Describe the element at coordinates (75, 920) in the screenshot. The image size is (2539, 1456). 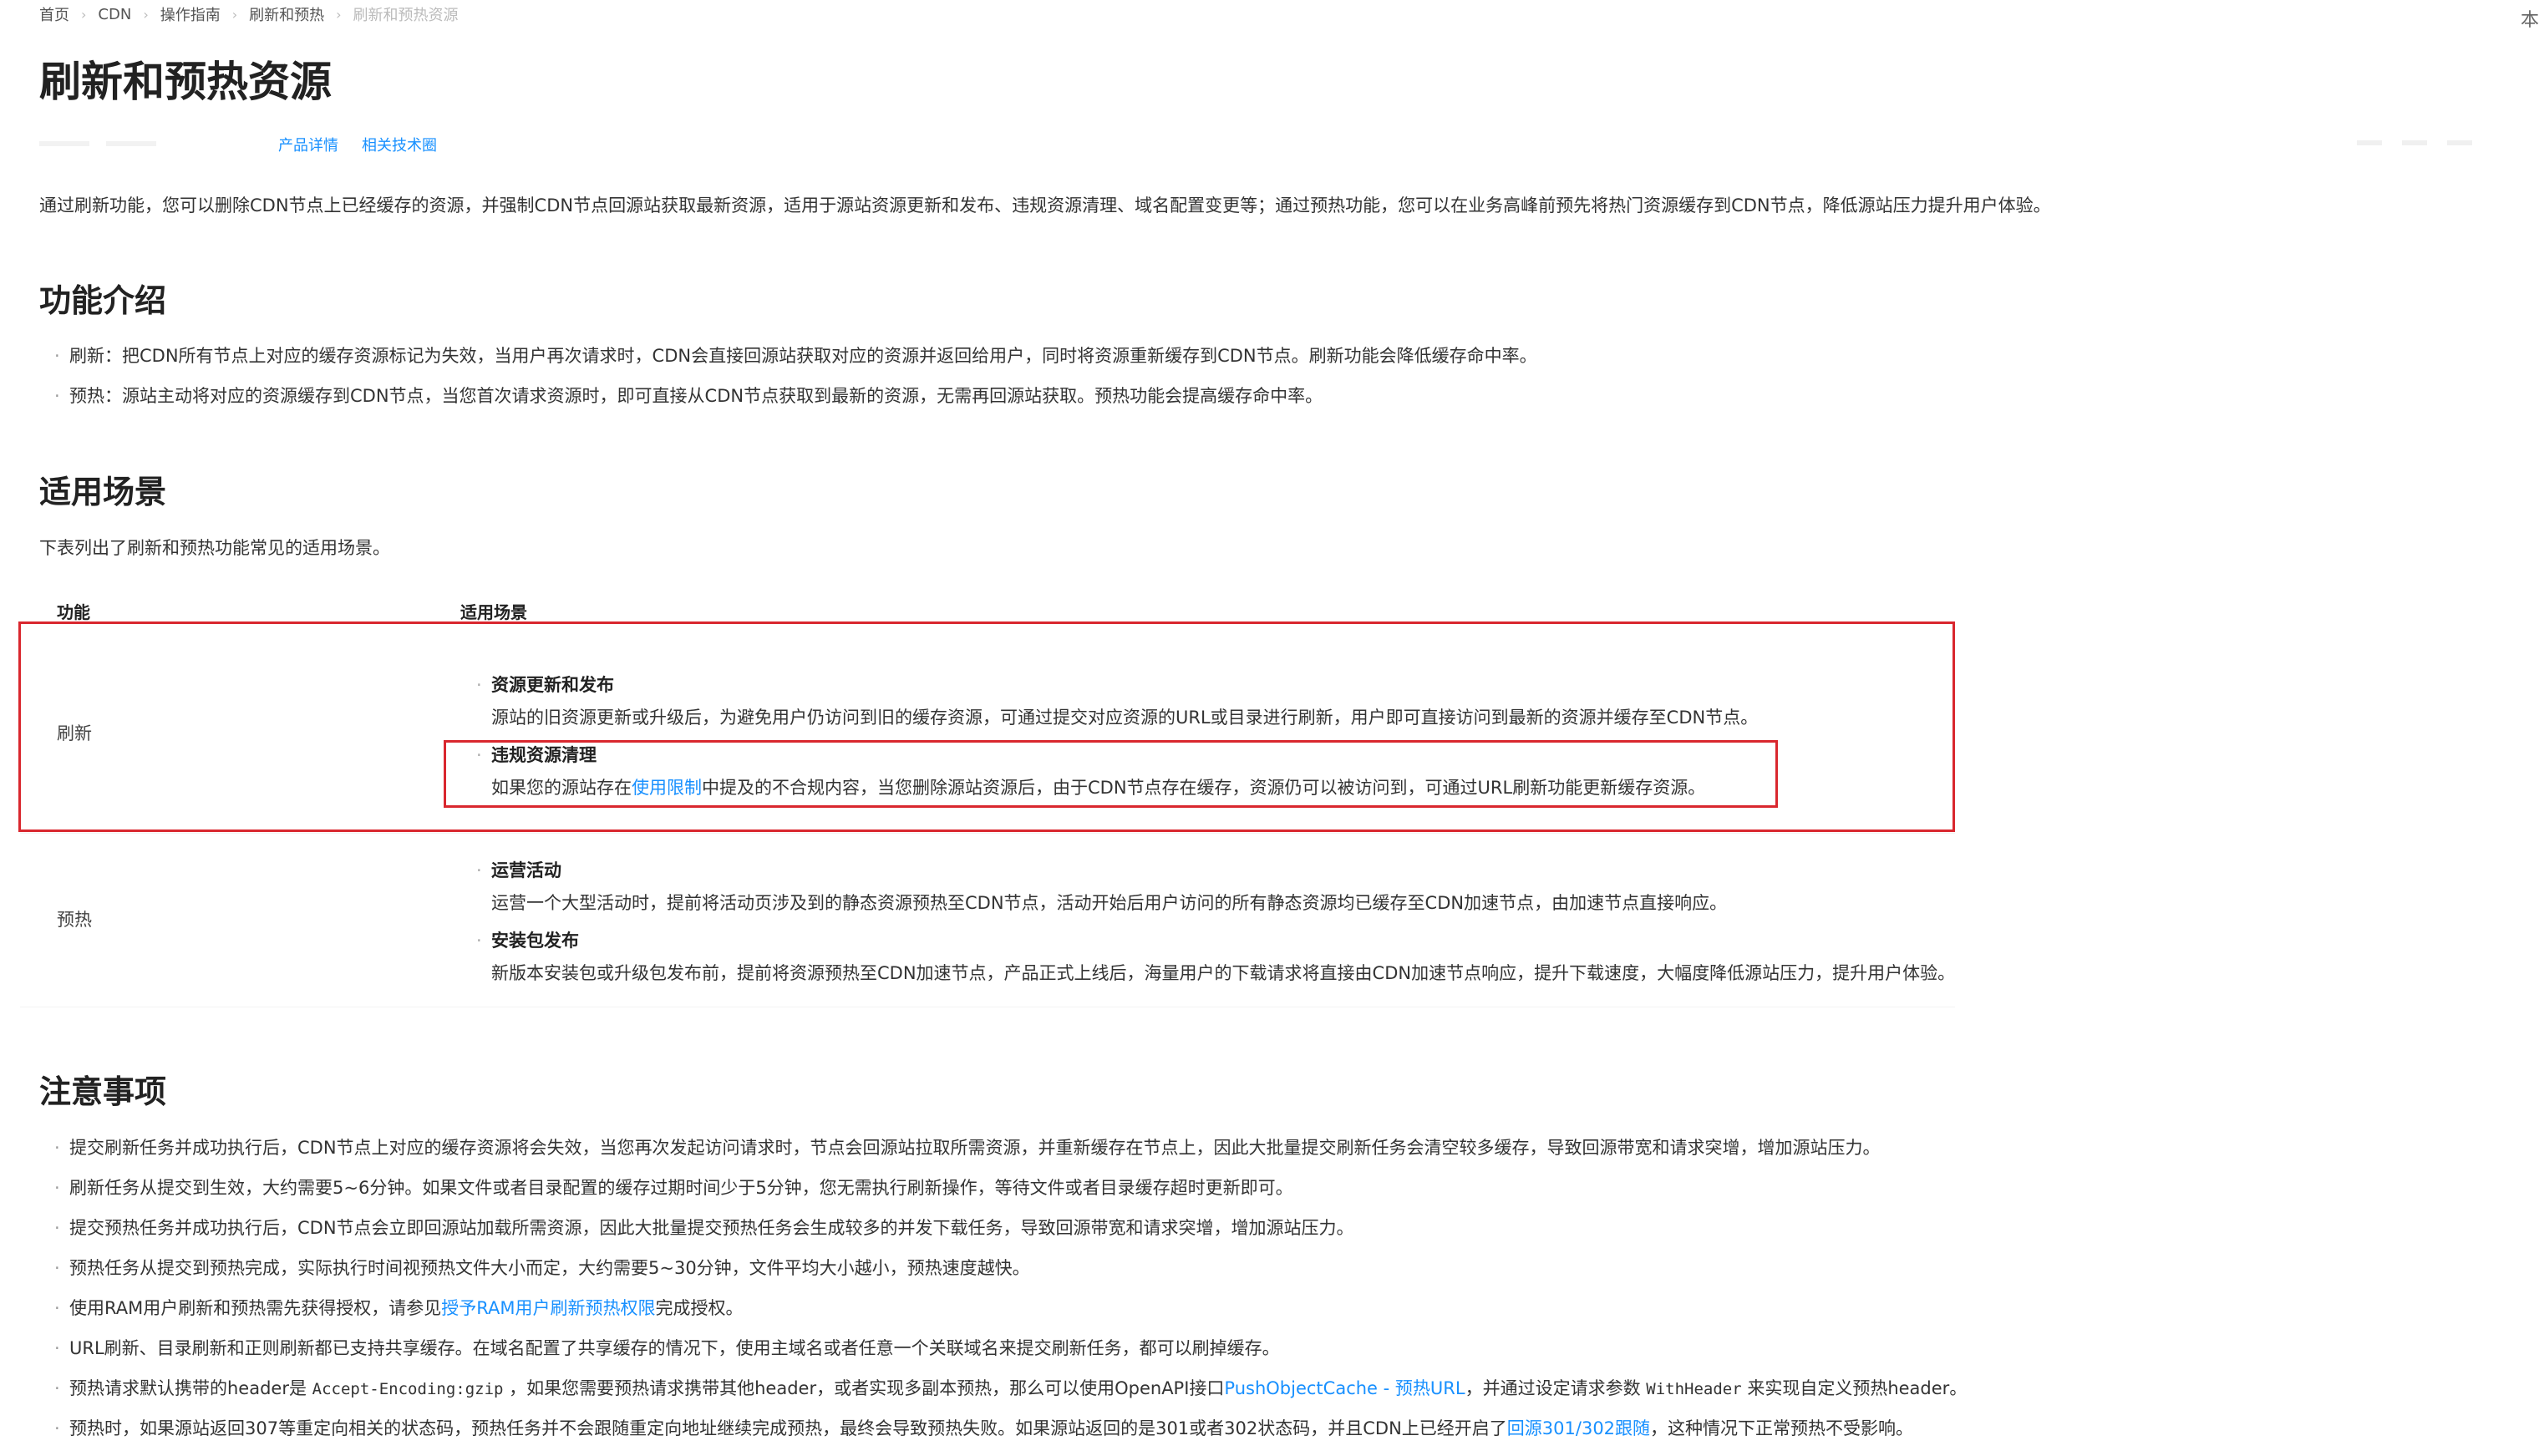
I see `table-row-label-preheat: 预热` at that location.